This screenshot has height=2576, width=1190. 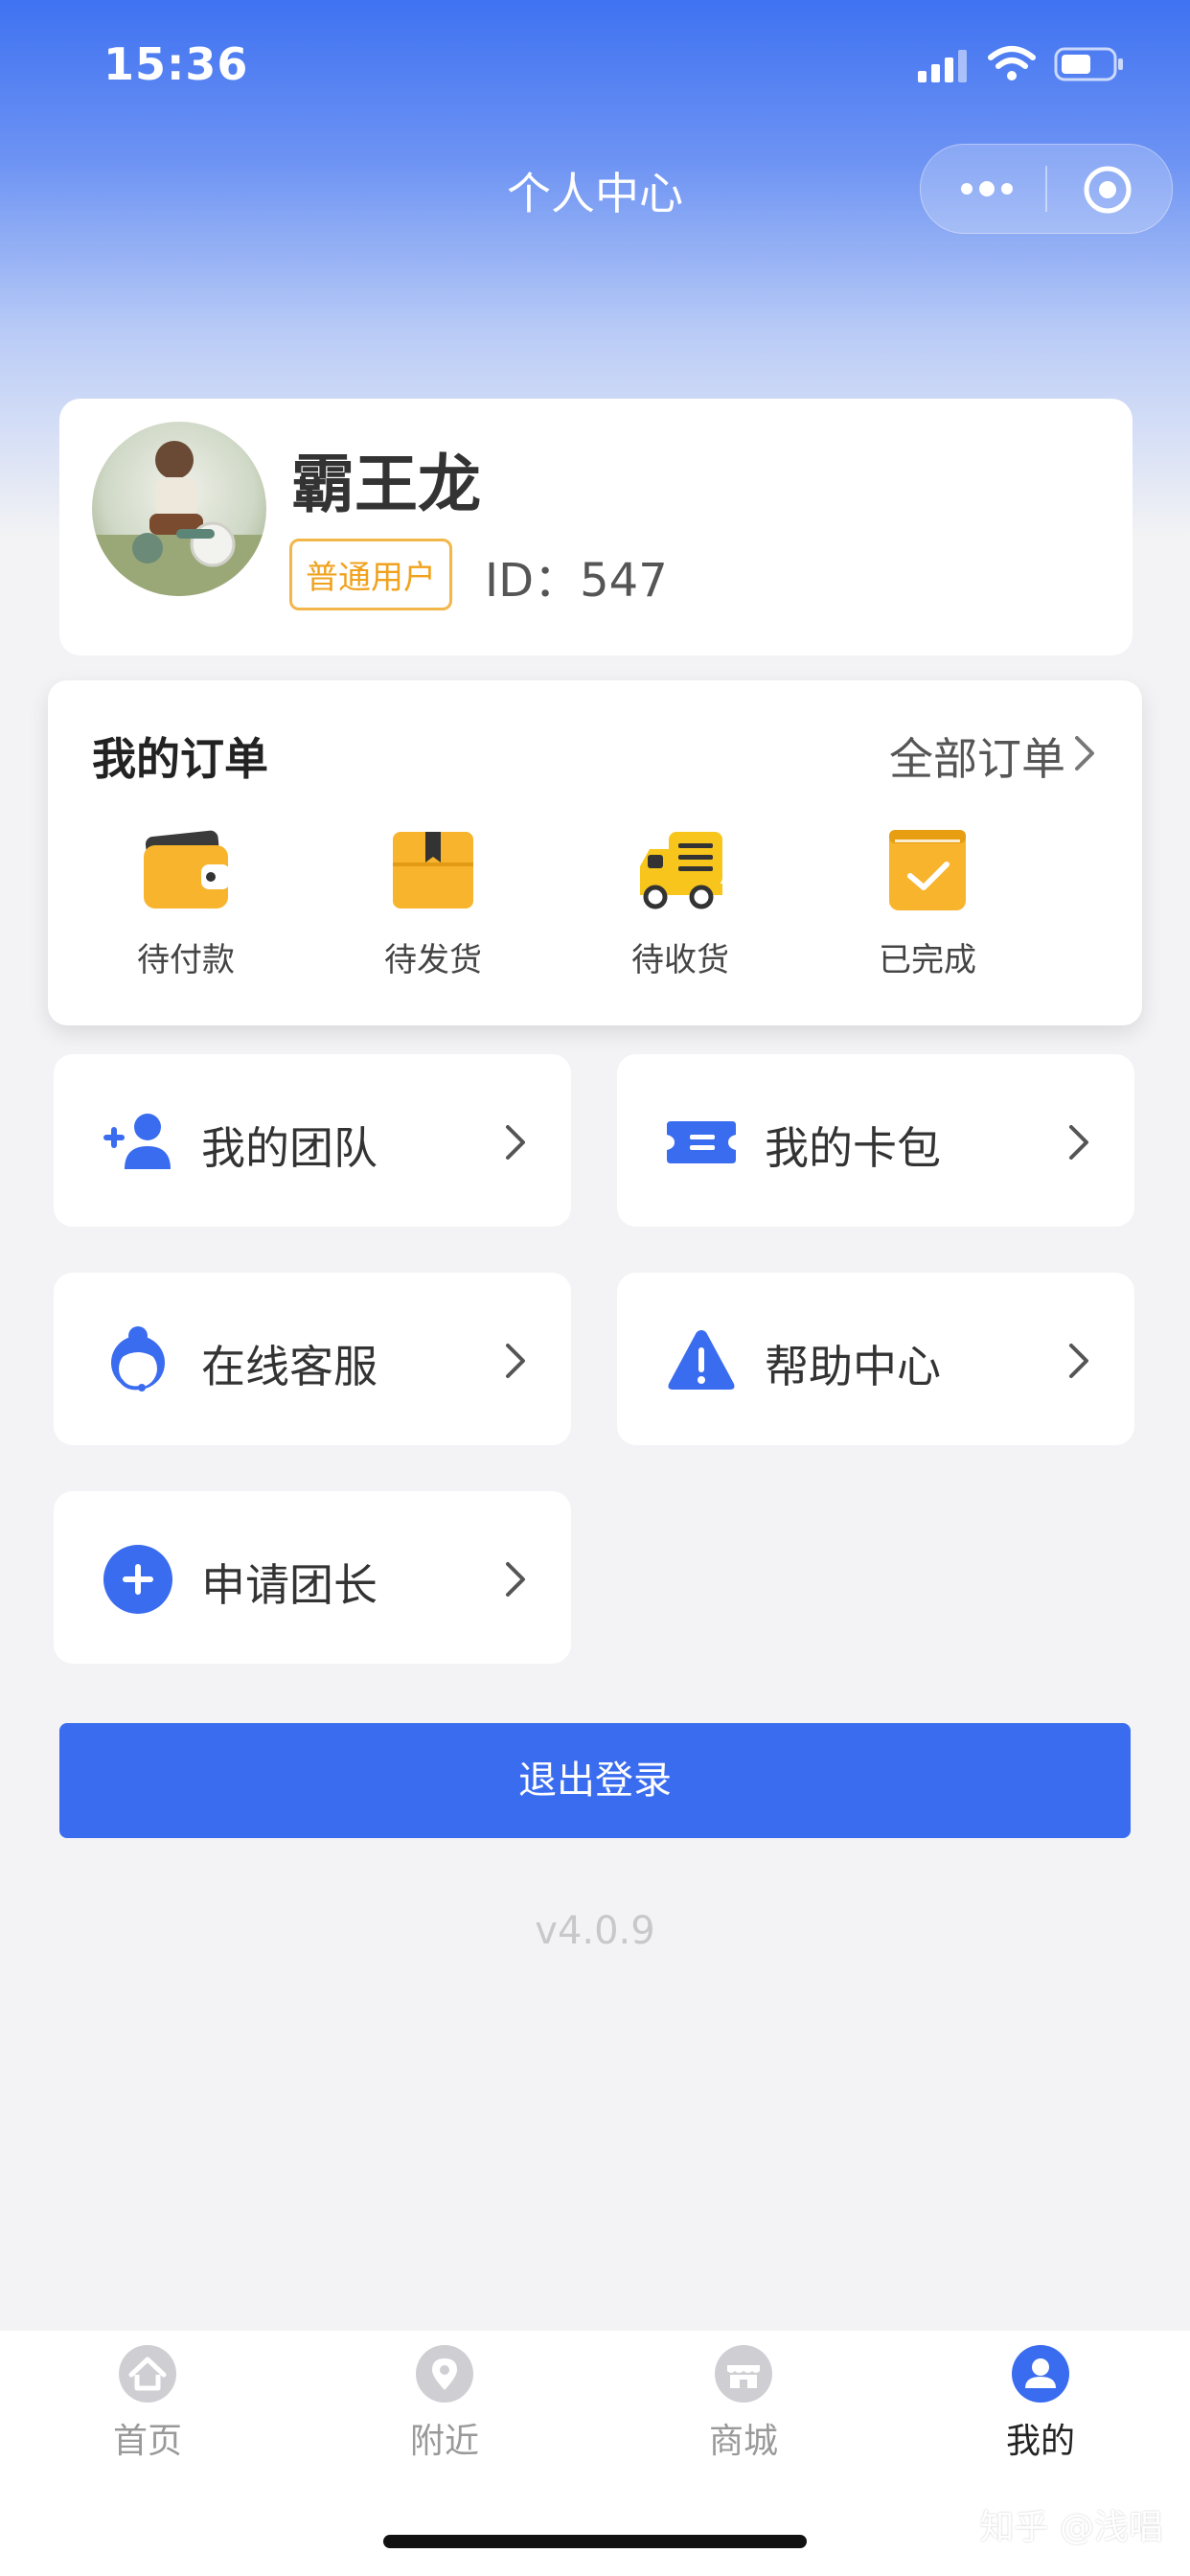 I want to click on menu-label: 在线客服, so click(x=289, y=1366).